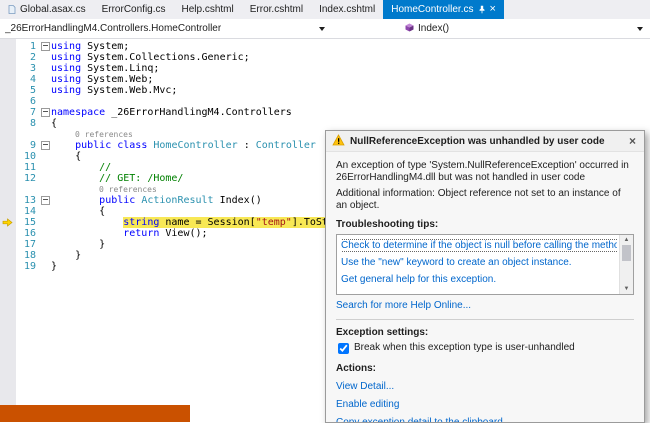 The image size is (650, 423). What do you see at coordinates (32, 123) in the screenshot?
I see `line-number: 8` at bounding box center [32, 123].